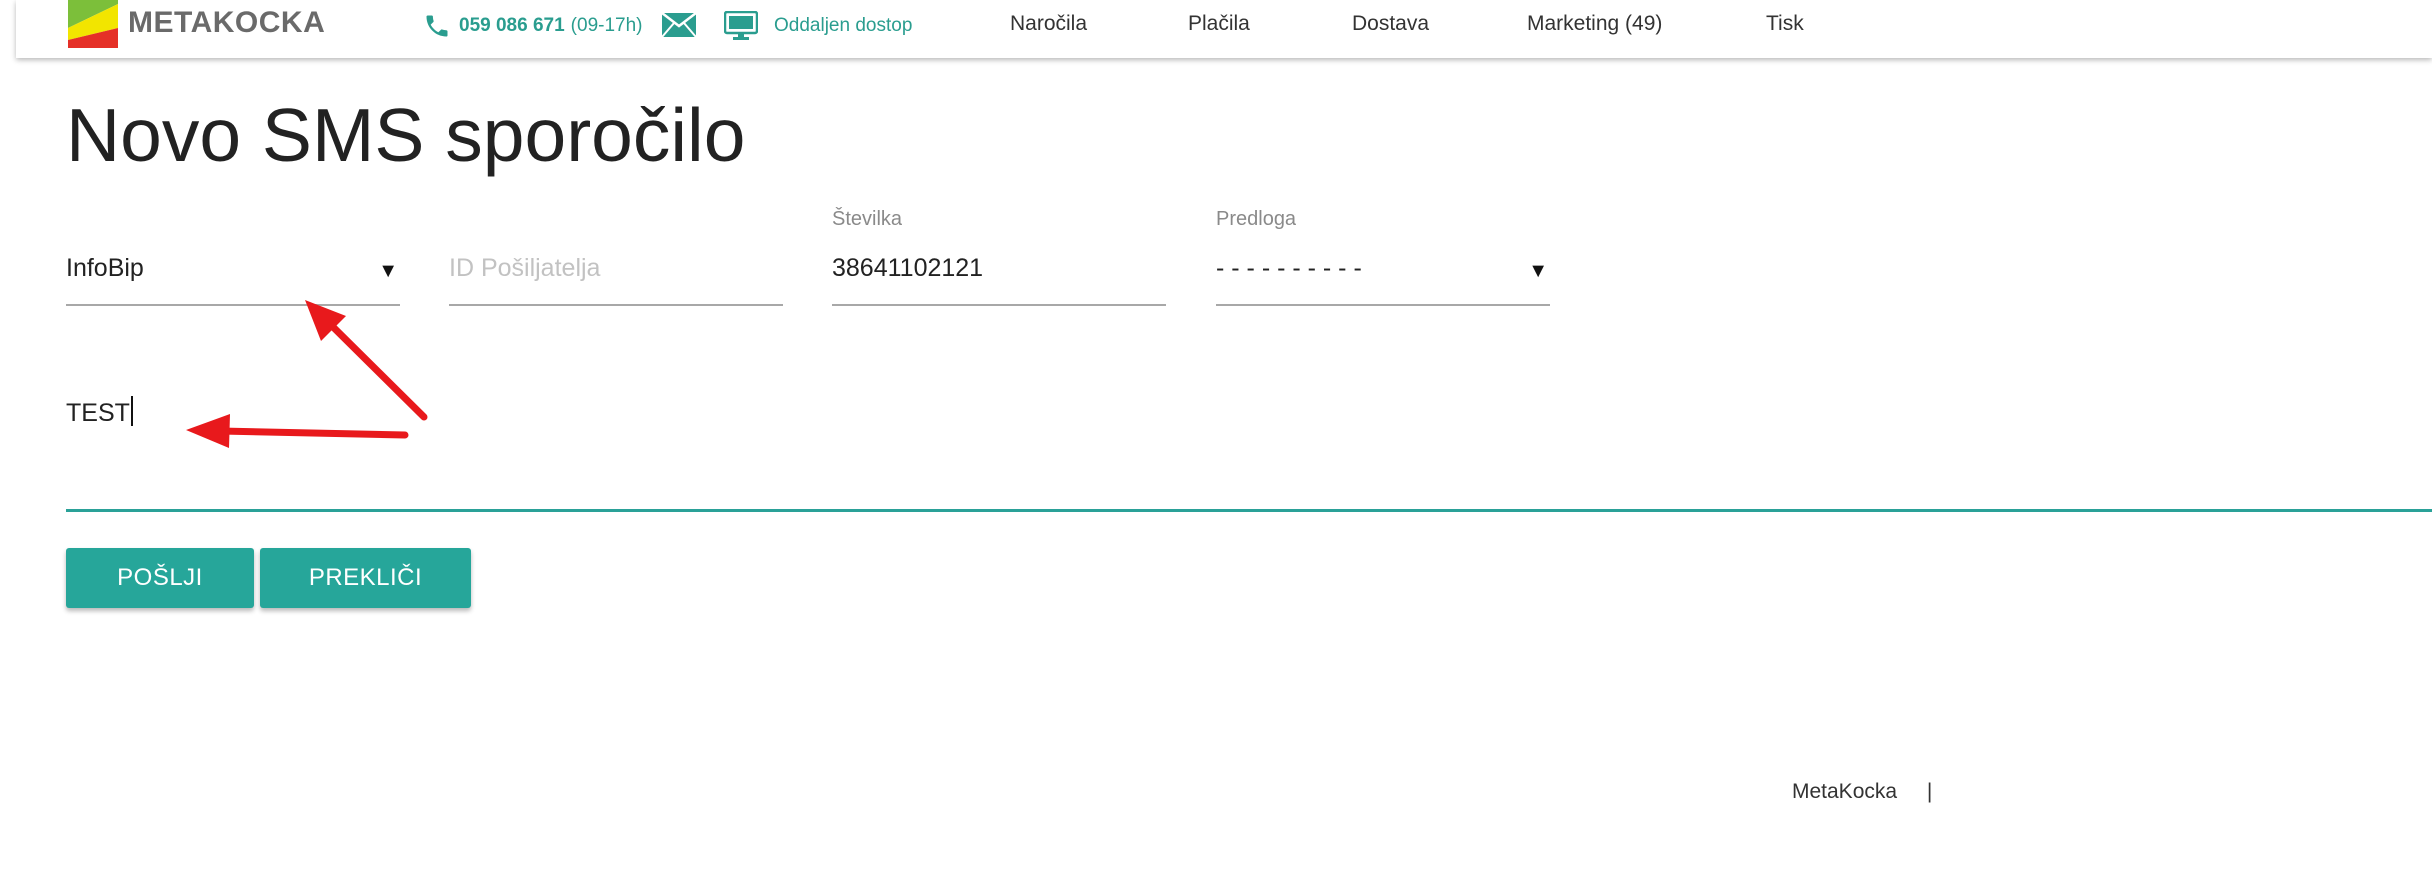  What do you see at coordinates (406, 135) in the screenshot?
I see `page-title: Novo SMS sporočilo` at bounding box center [406, 135].